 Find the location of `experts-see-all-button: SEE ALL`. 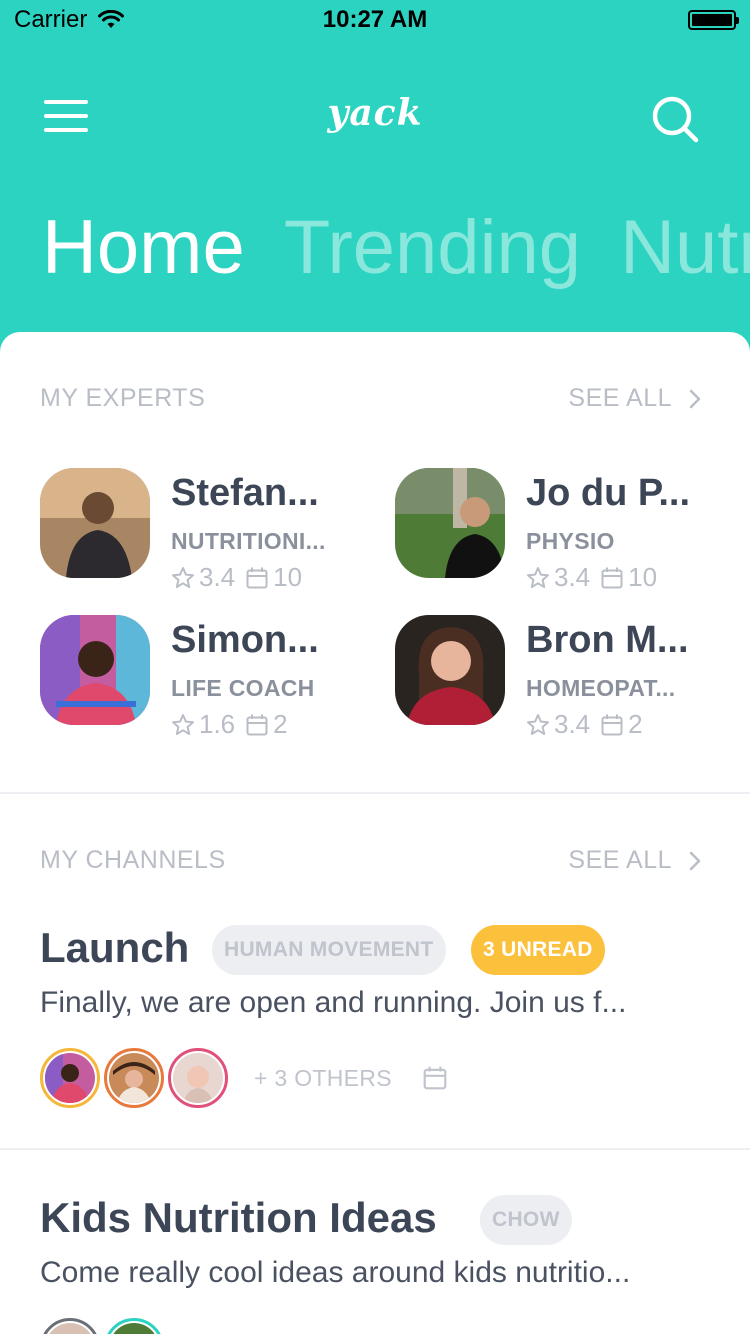

experts-see-all-button: SEE ALL is located at coordinates (635, 398).